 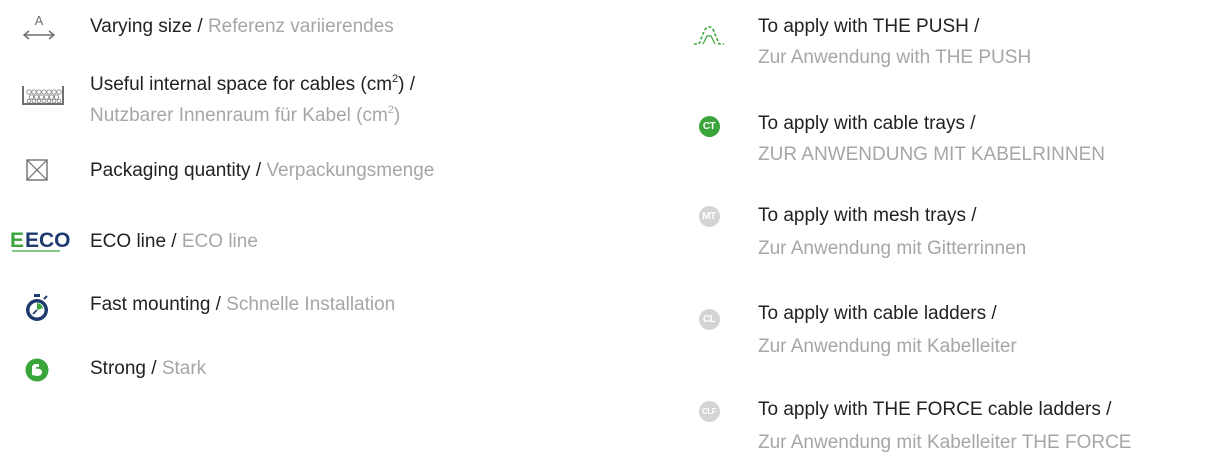 What do you see at coordinates (709, 216) in the screenshot?
I see `mt-badge-icon: MT` at bounding box center [709, 216].